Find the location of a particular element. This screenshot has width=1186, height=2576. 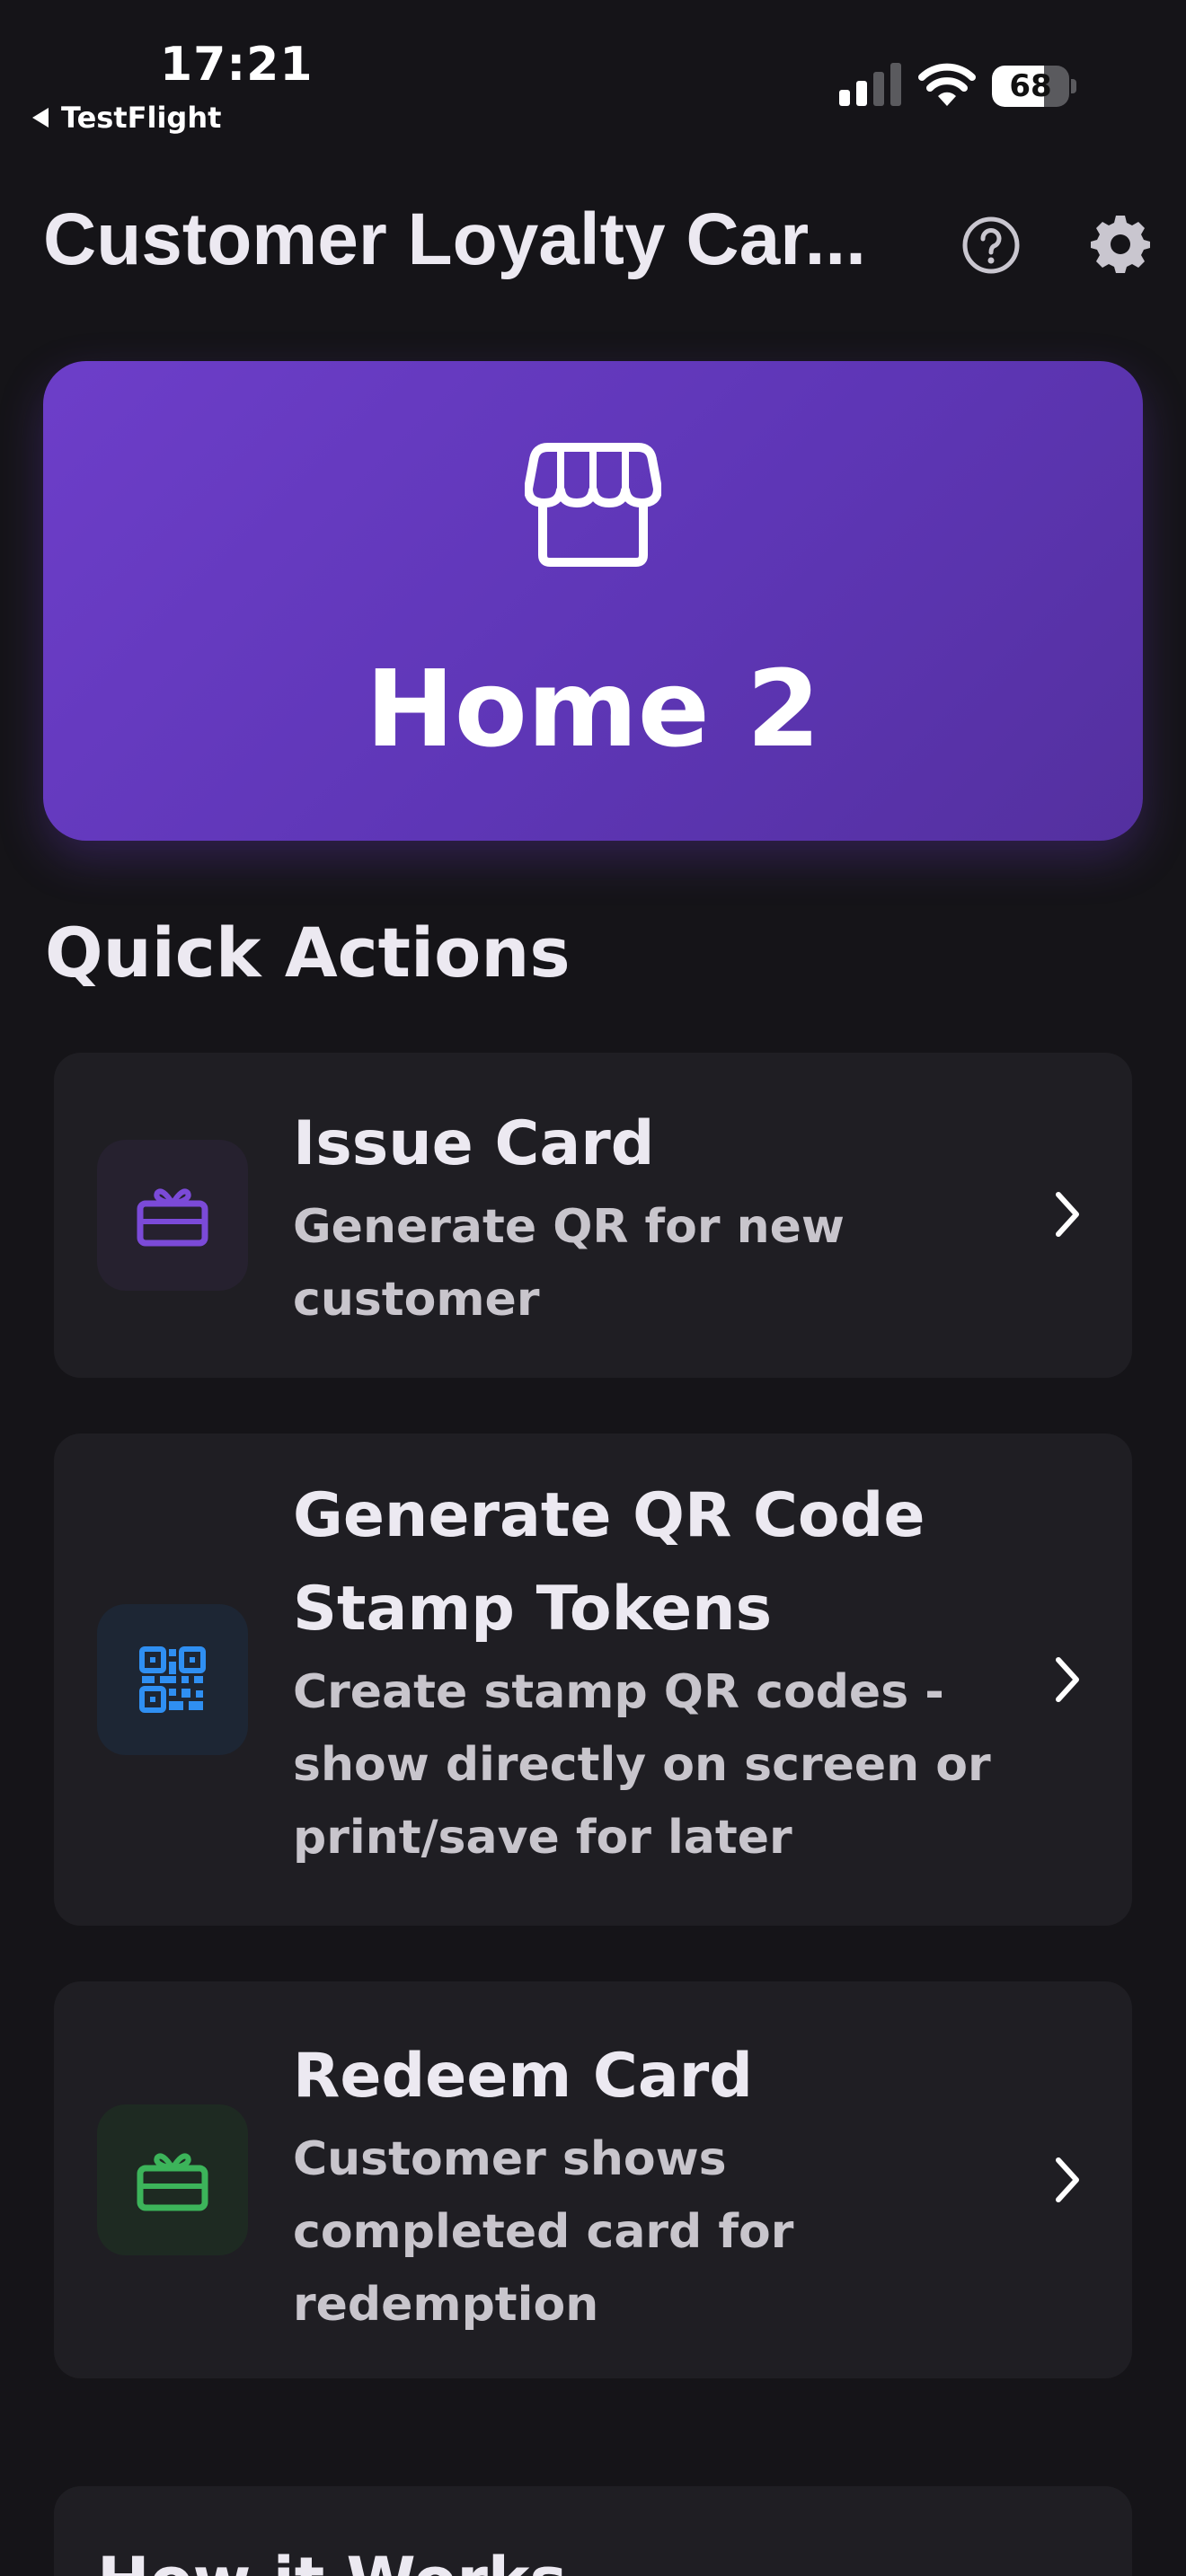

back-triangle-icon is located at coordinates (40, 118).